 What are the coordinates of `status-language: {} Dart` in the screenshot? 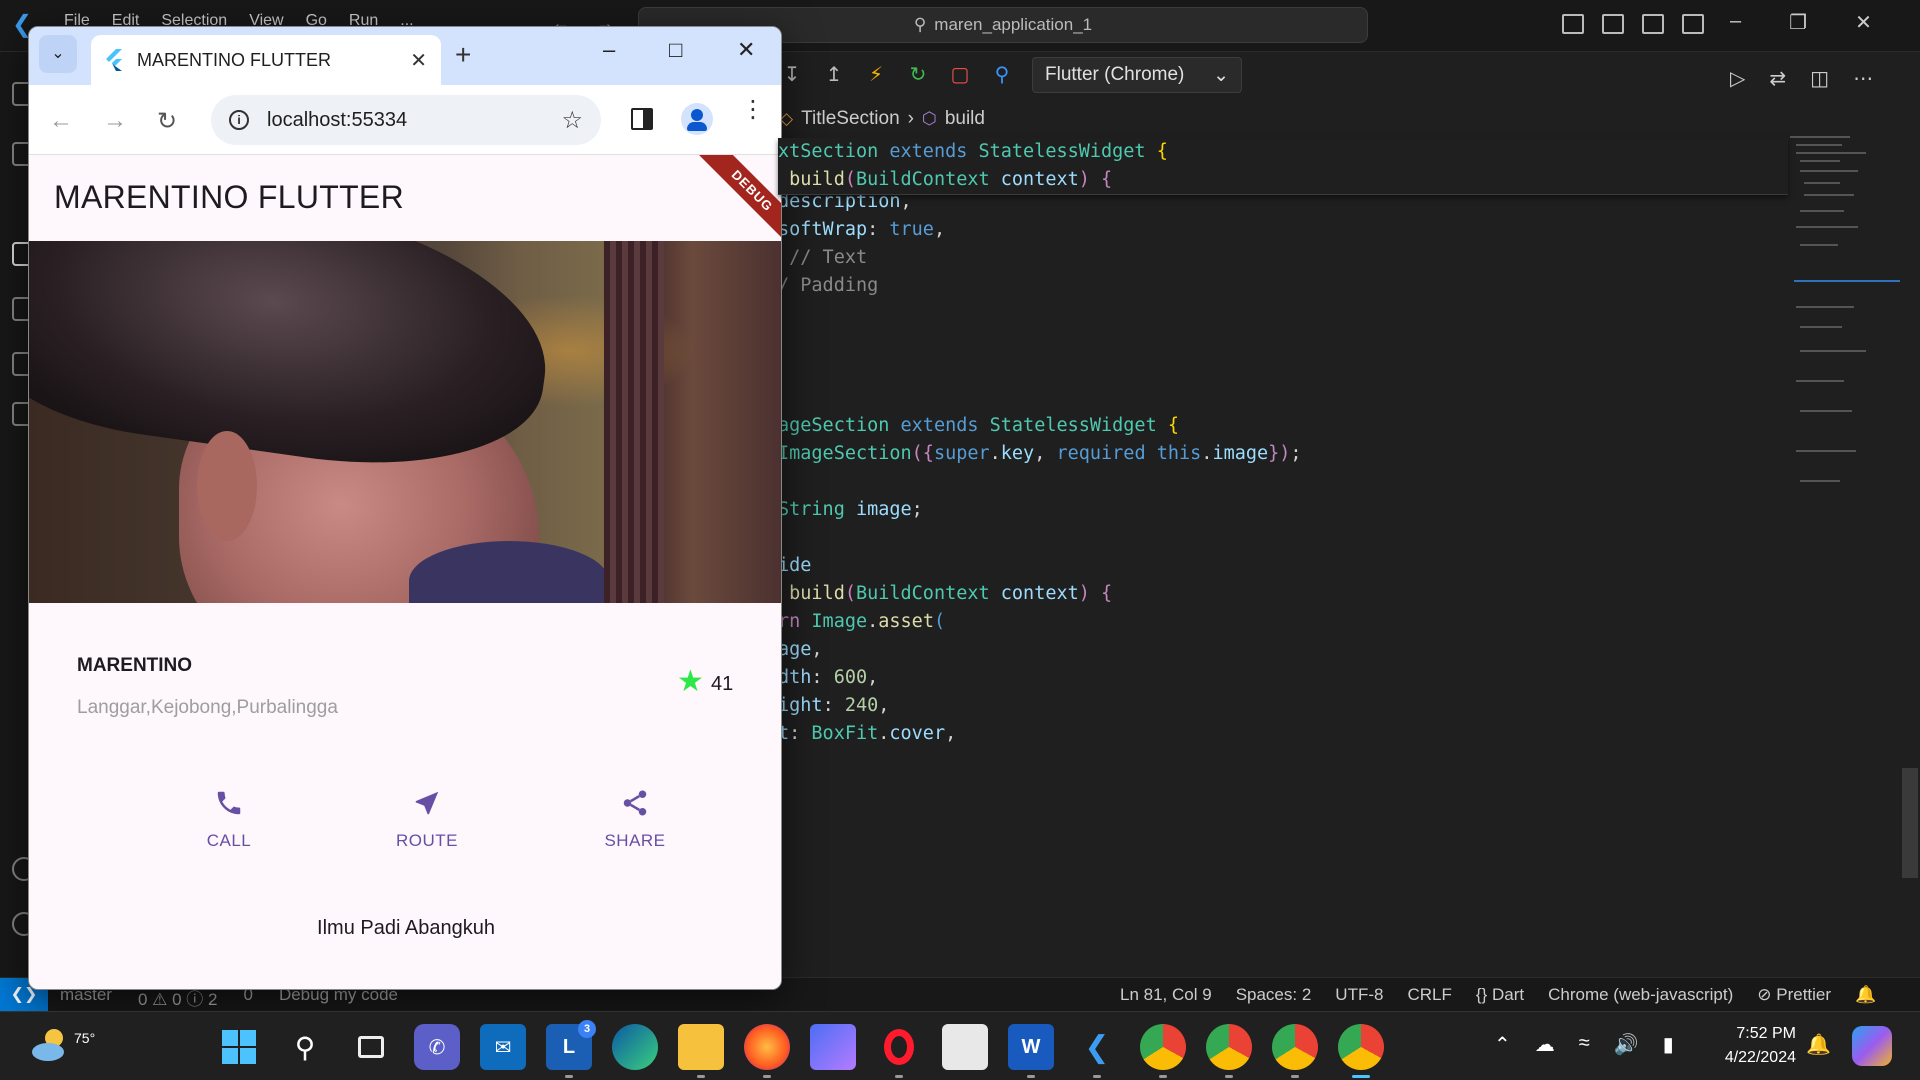 It's located at (1500, 995).